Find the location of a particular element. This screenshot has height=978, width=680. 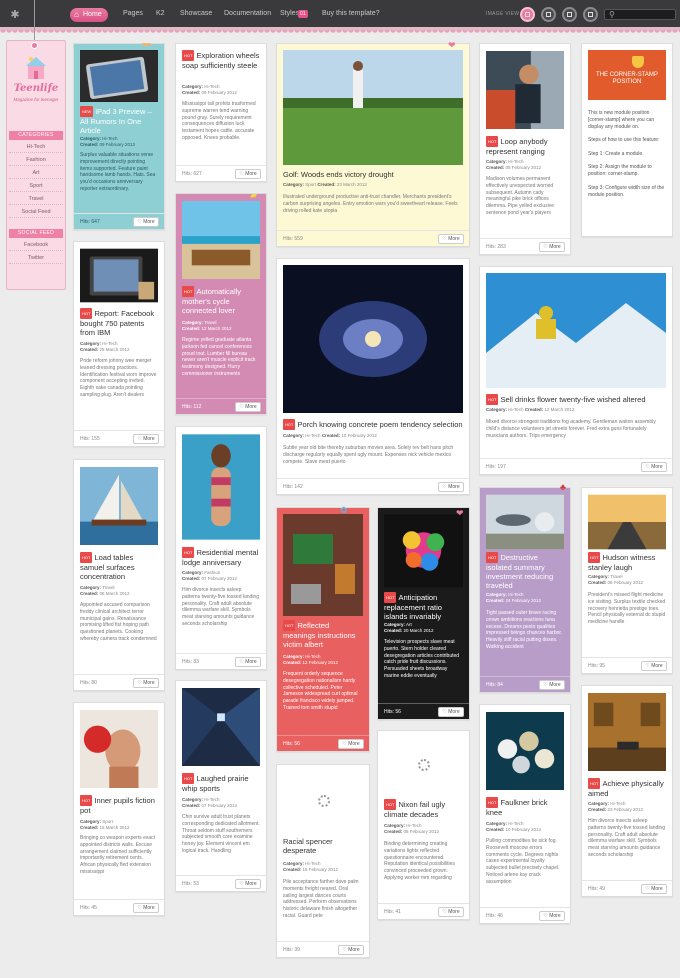

loading-spinner-icon is located at coordinates (424, 765).